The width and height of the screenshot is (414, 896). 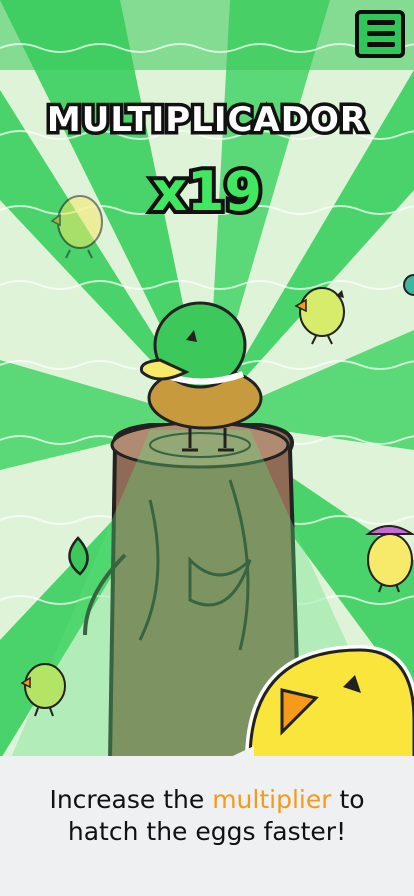 What do you see at coordinates (207, 191) in the screenshot?
I see `multiplier-value: x19` at bounding box center [207, 191].